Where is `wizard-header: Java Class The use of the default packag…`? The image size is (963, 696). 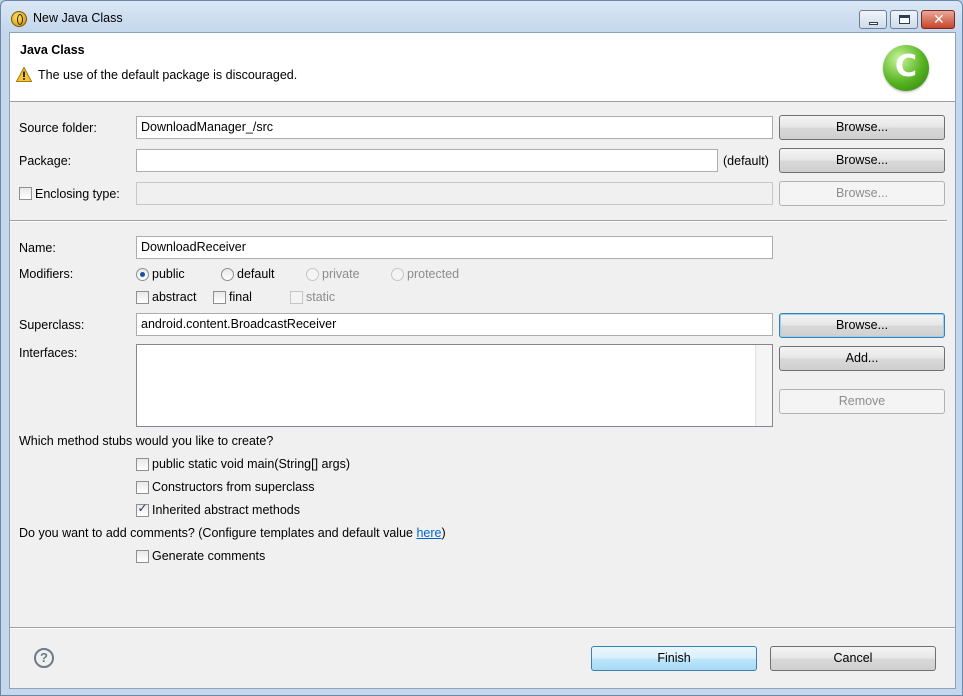
wizard-header: Java Class The use of the default packag… is located at coordinates (482, 67).